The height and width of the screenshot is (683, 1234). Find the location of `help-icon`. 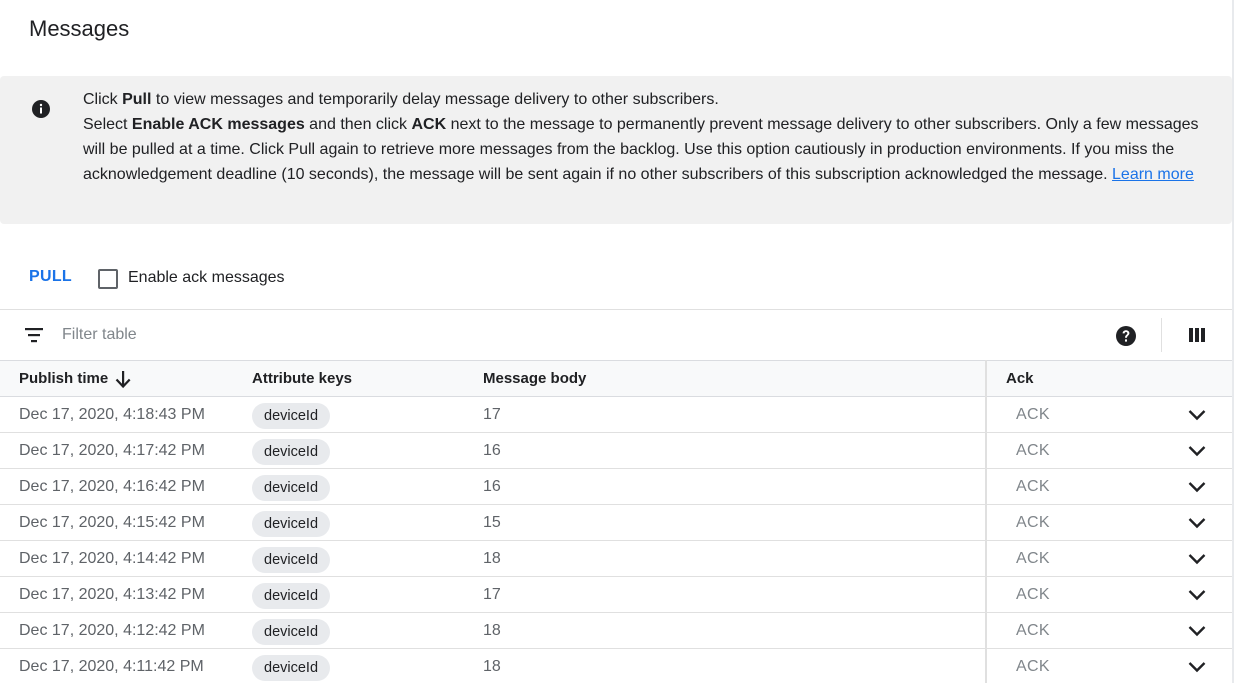

help-icon is located at coordinates (1126, 336).